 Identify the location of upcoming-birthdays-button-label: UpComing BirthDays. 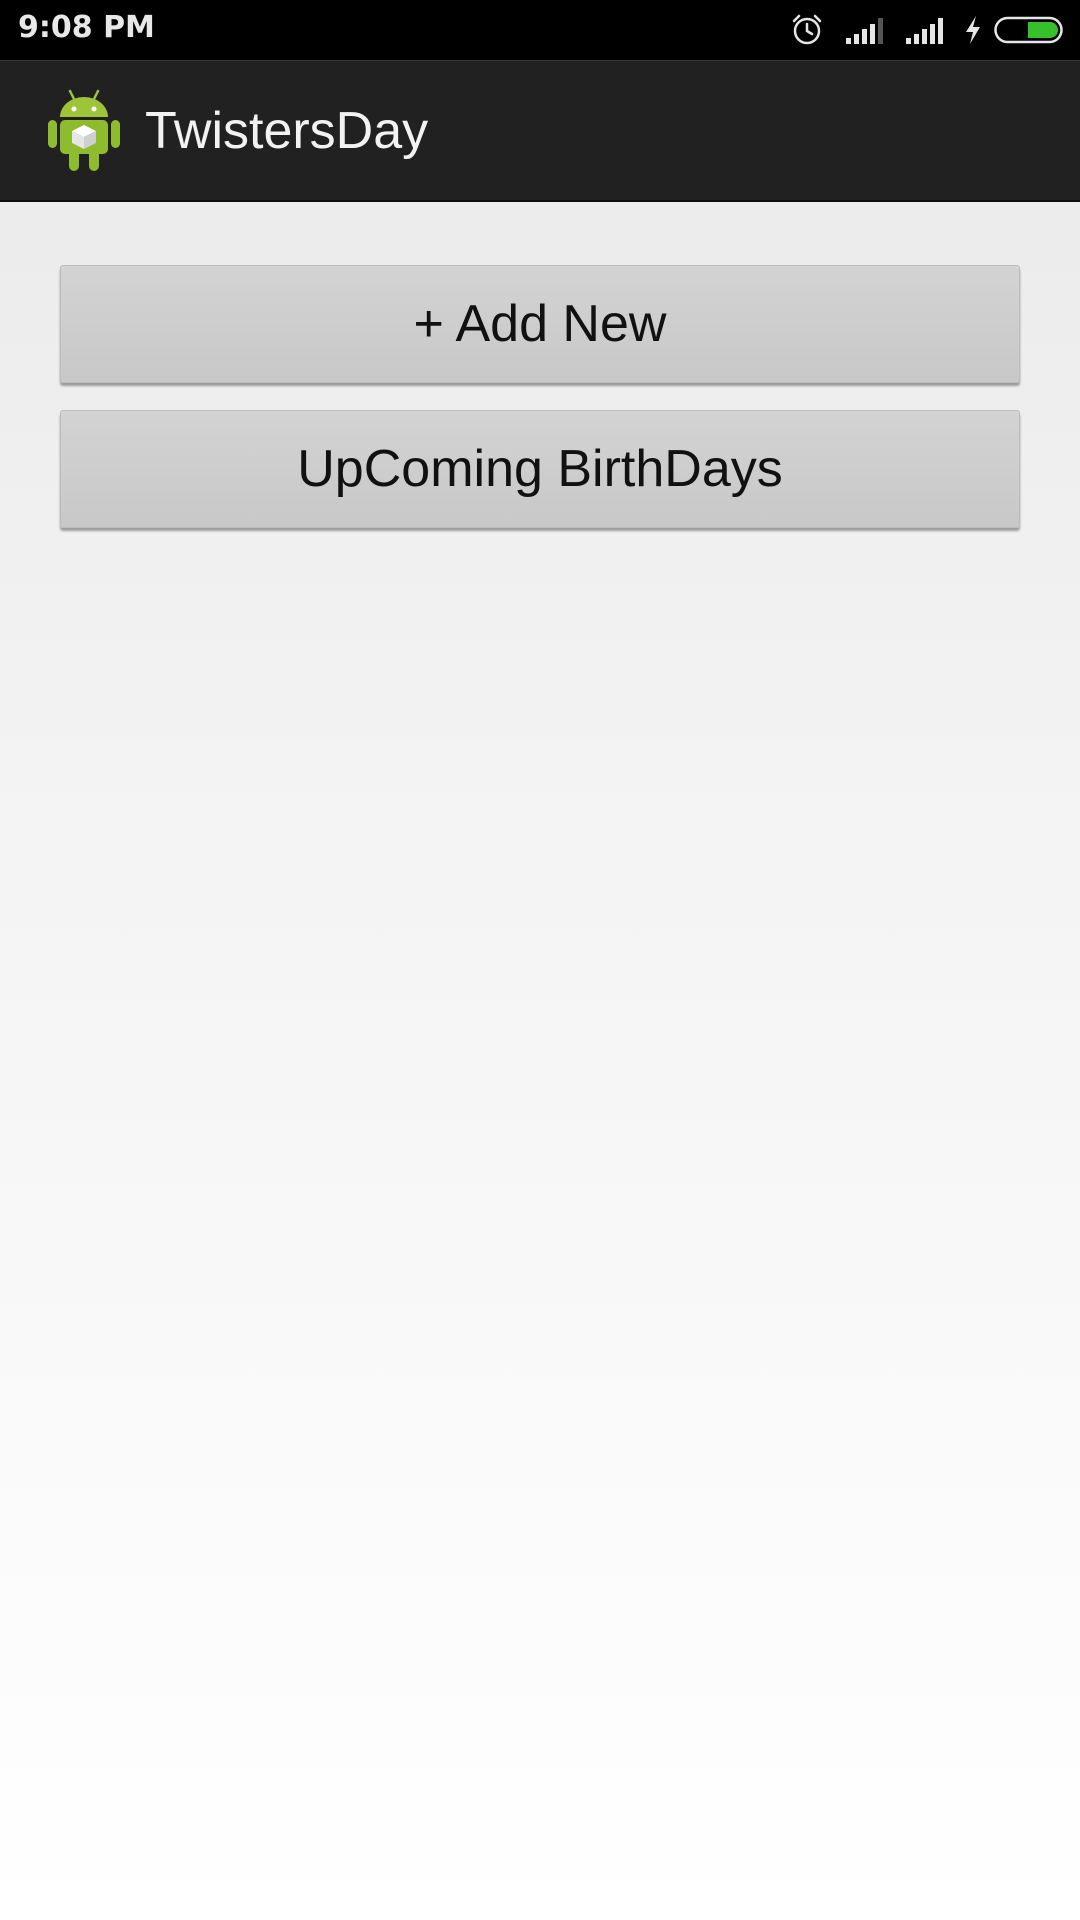
(540, 469).